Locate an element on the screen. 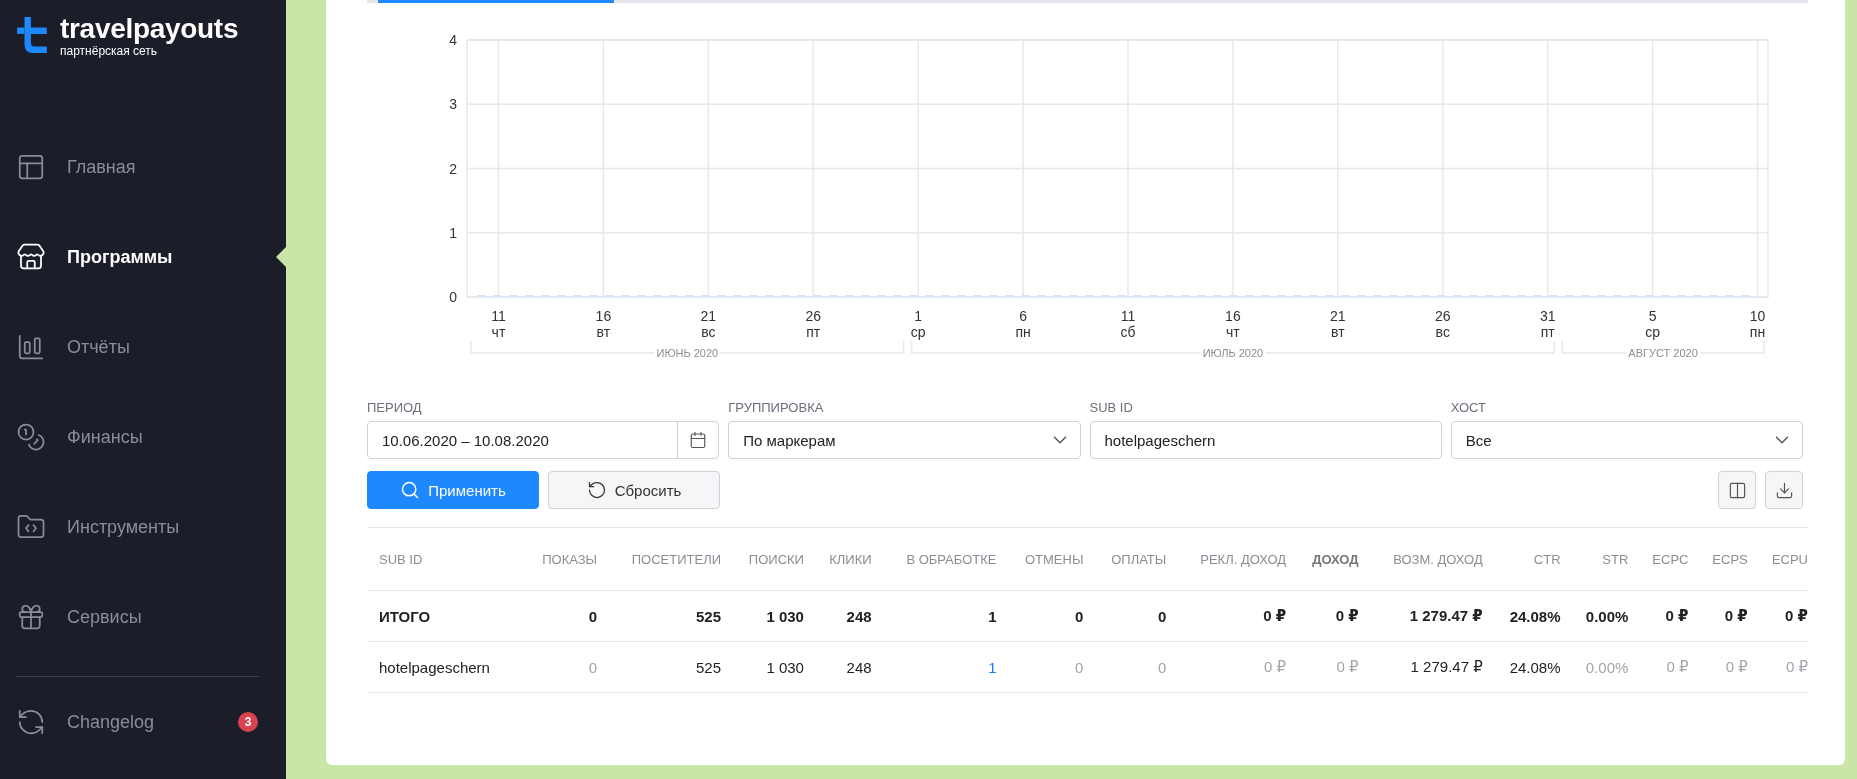 The width and height of the screenshot is (1857, 779). bar-chart-icon is located at coordinates (31, 347).